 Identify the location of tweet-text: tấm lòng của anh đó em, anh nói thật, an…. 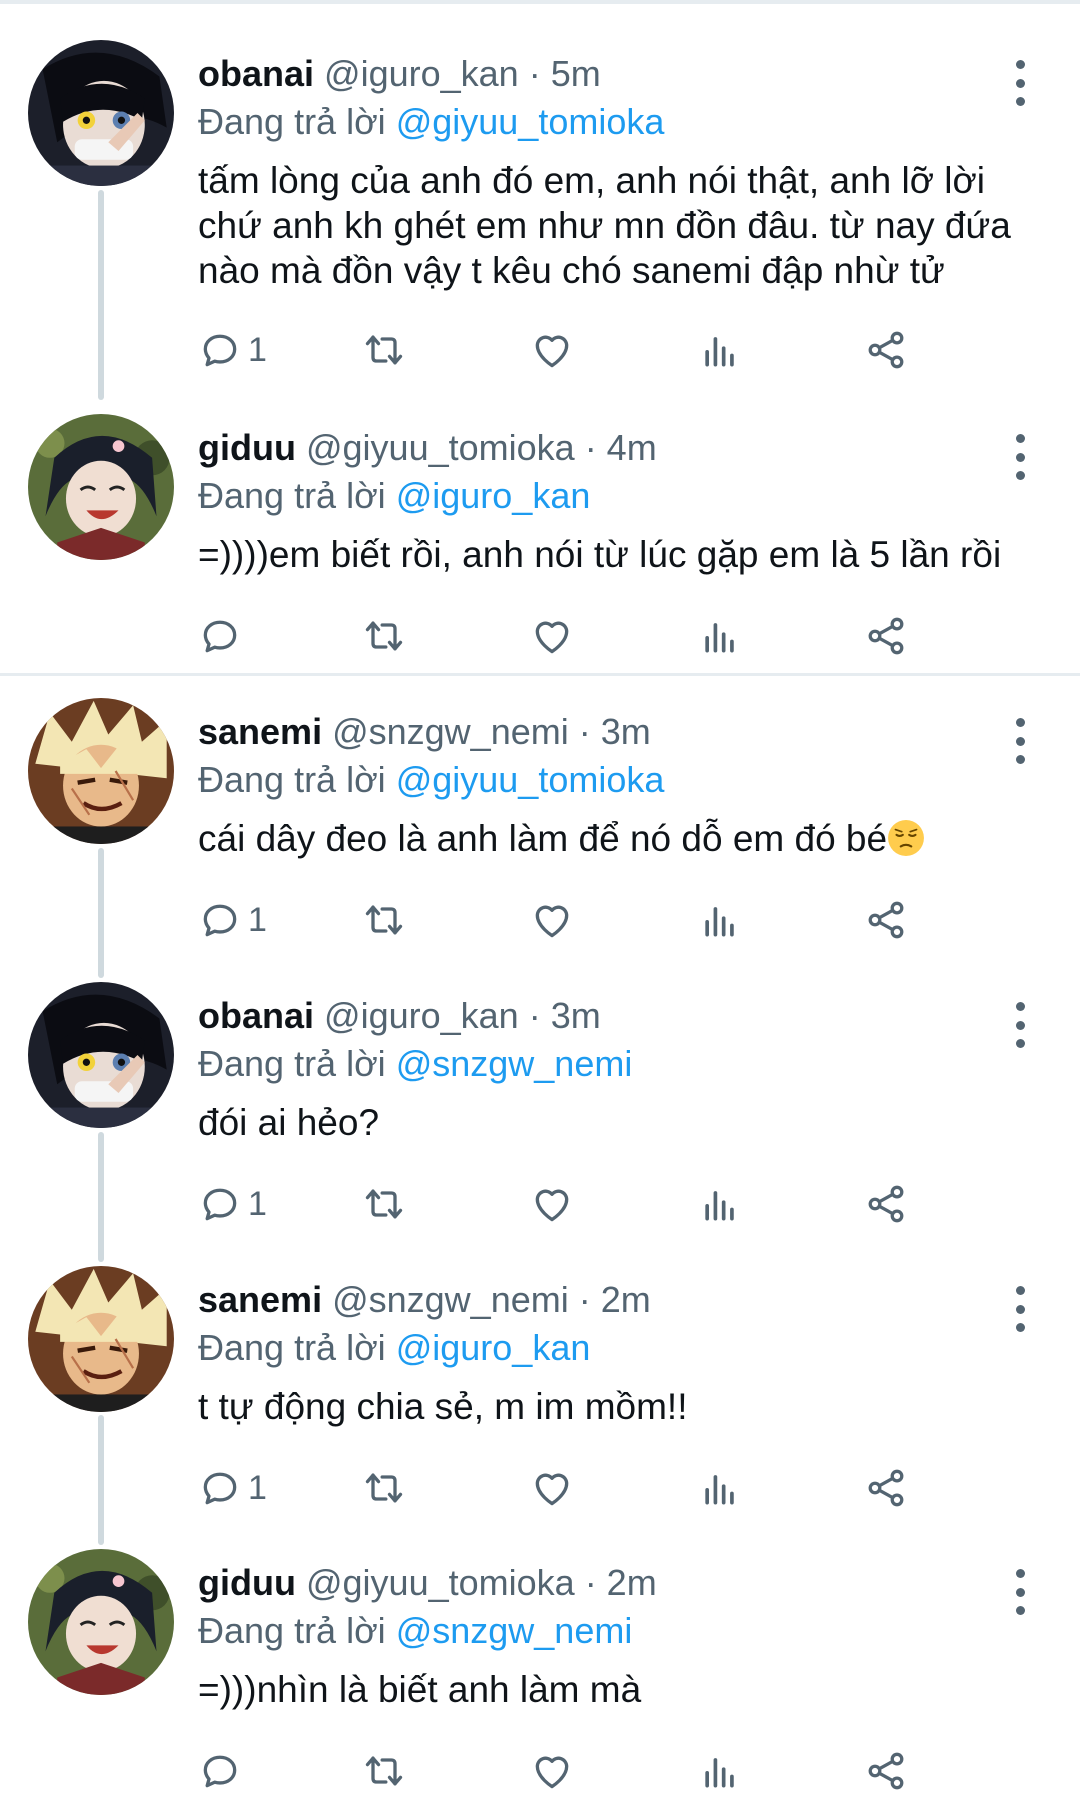
(604, 225).